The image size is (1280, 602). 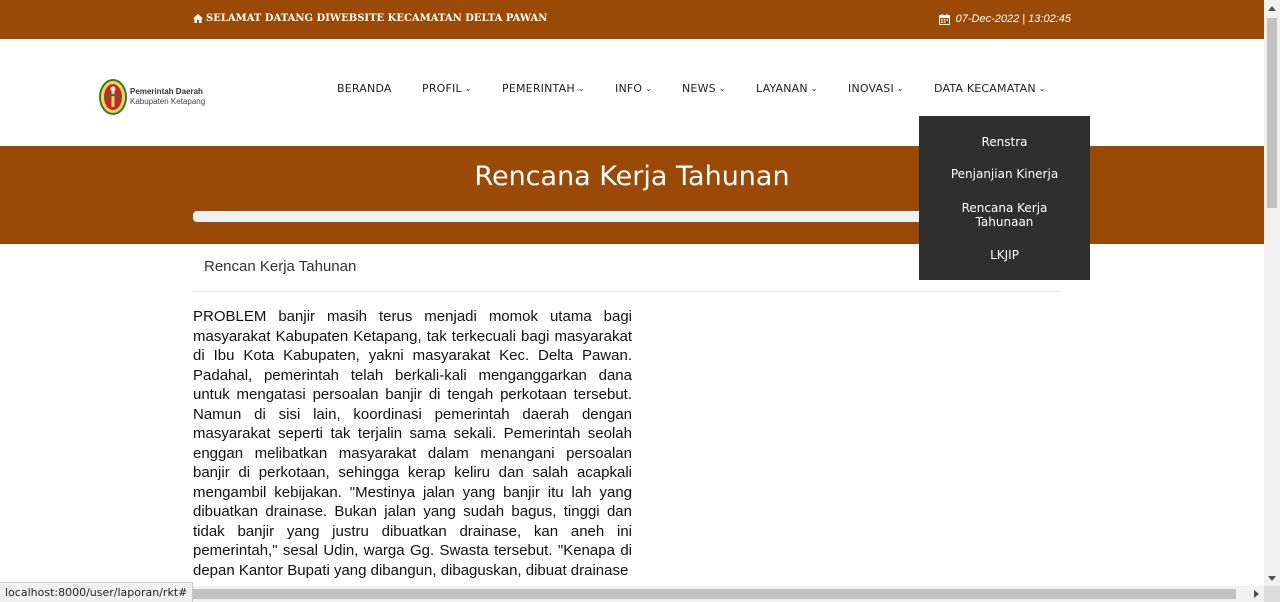 I want to click on vertical-scroll-thumb, so click(x=1272, y=113).